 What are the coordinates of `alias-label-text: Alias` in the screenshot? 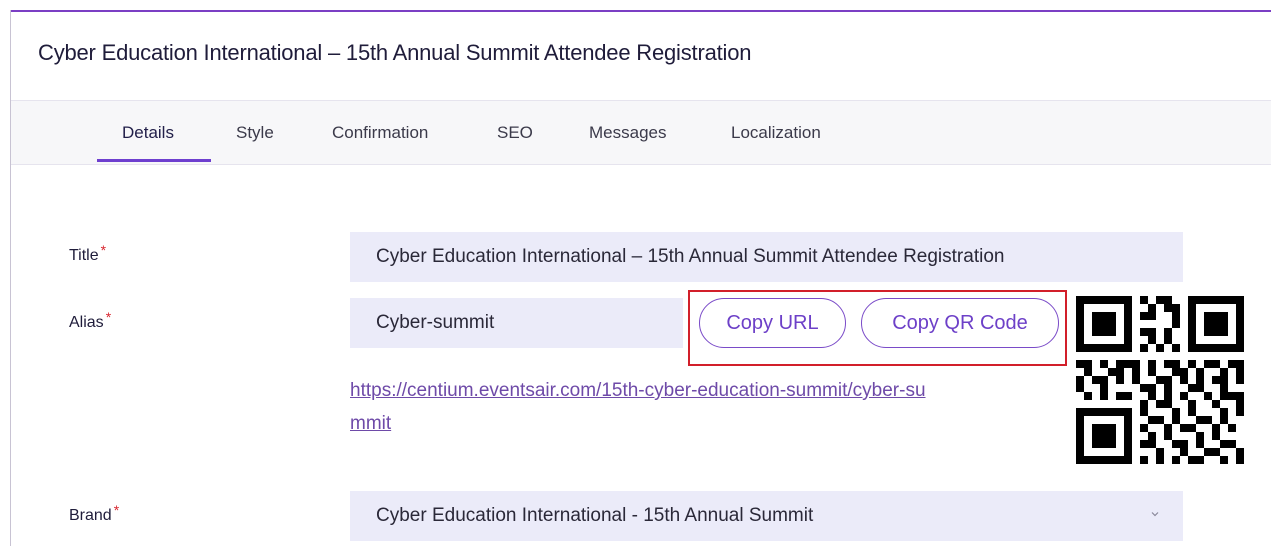 It's located at (86, 322).